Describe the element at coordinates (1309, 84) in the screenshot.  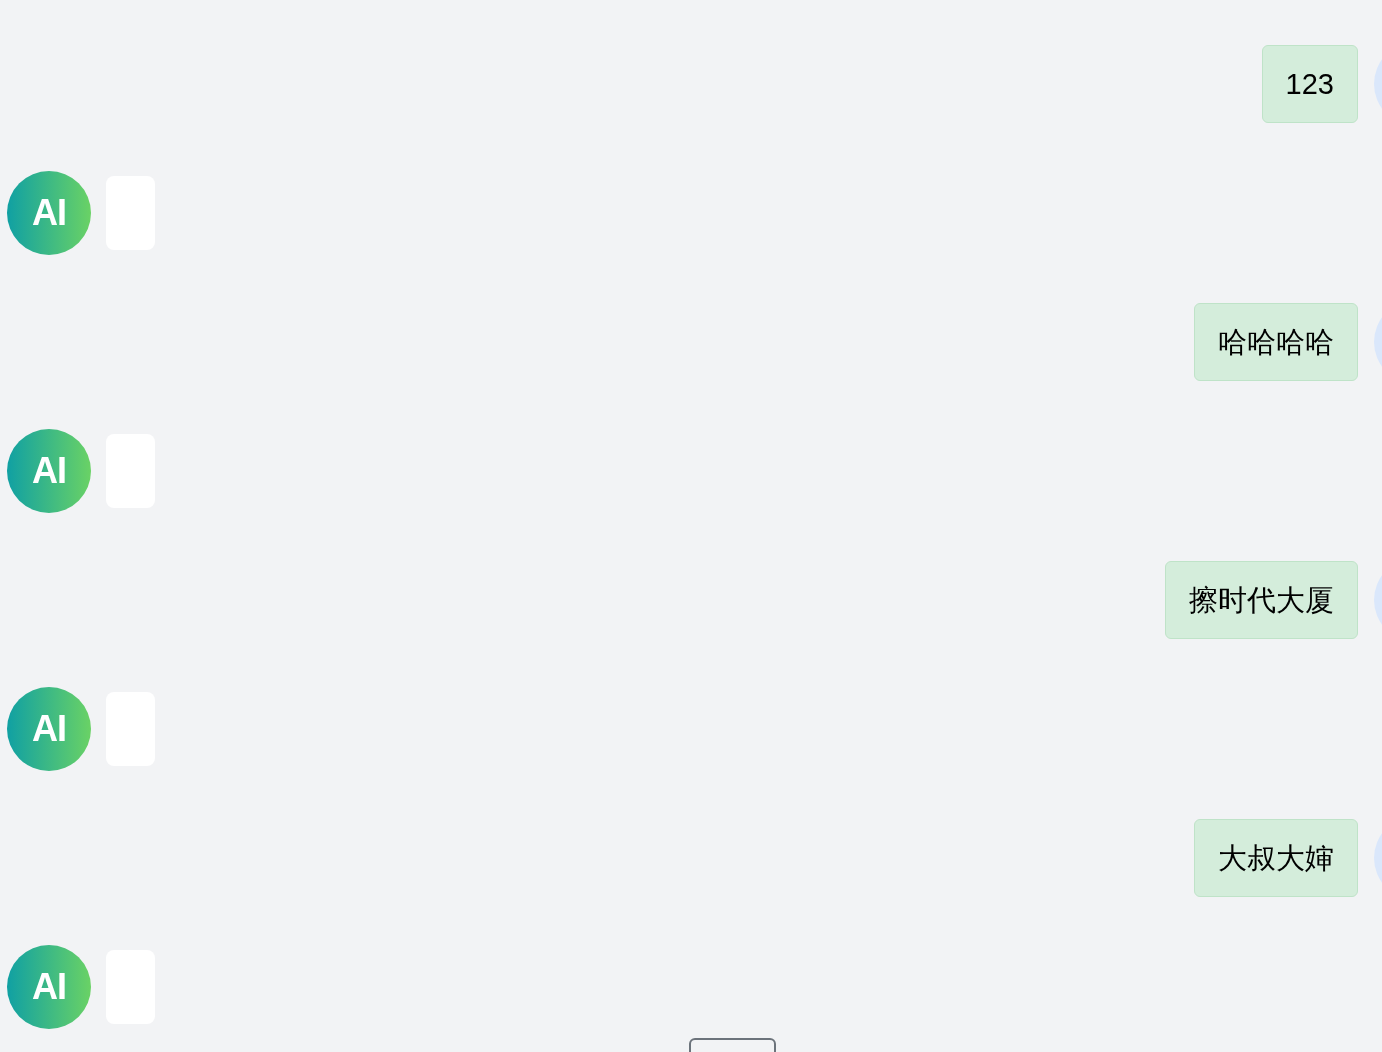
I see `message-bubble: 123` at that location.